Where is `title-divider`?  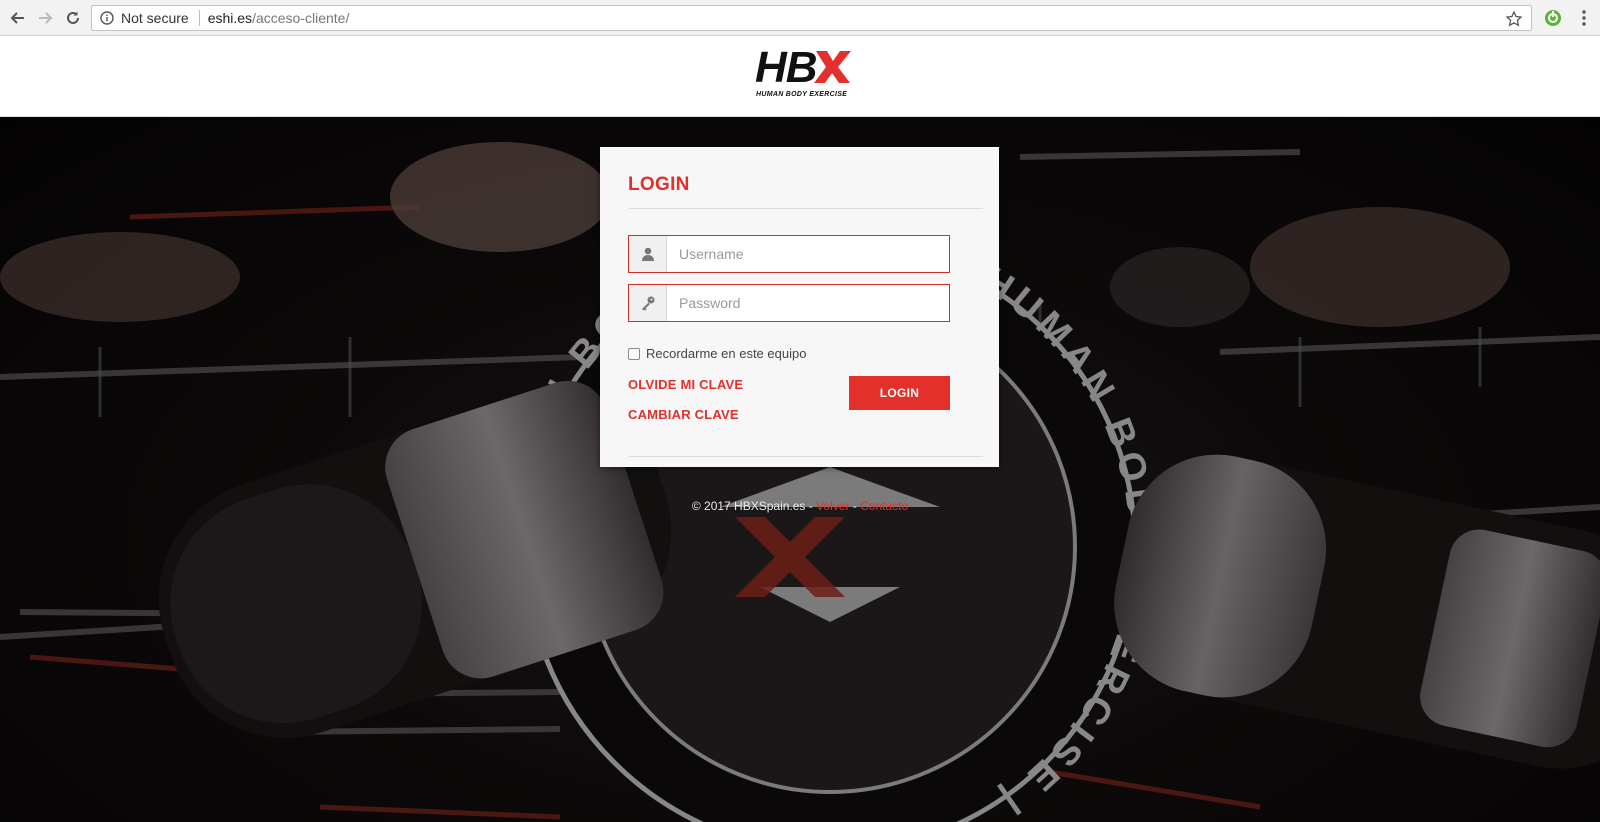
title-divider is located at coordinates (805, 208).